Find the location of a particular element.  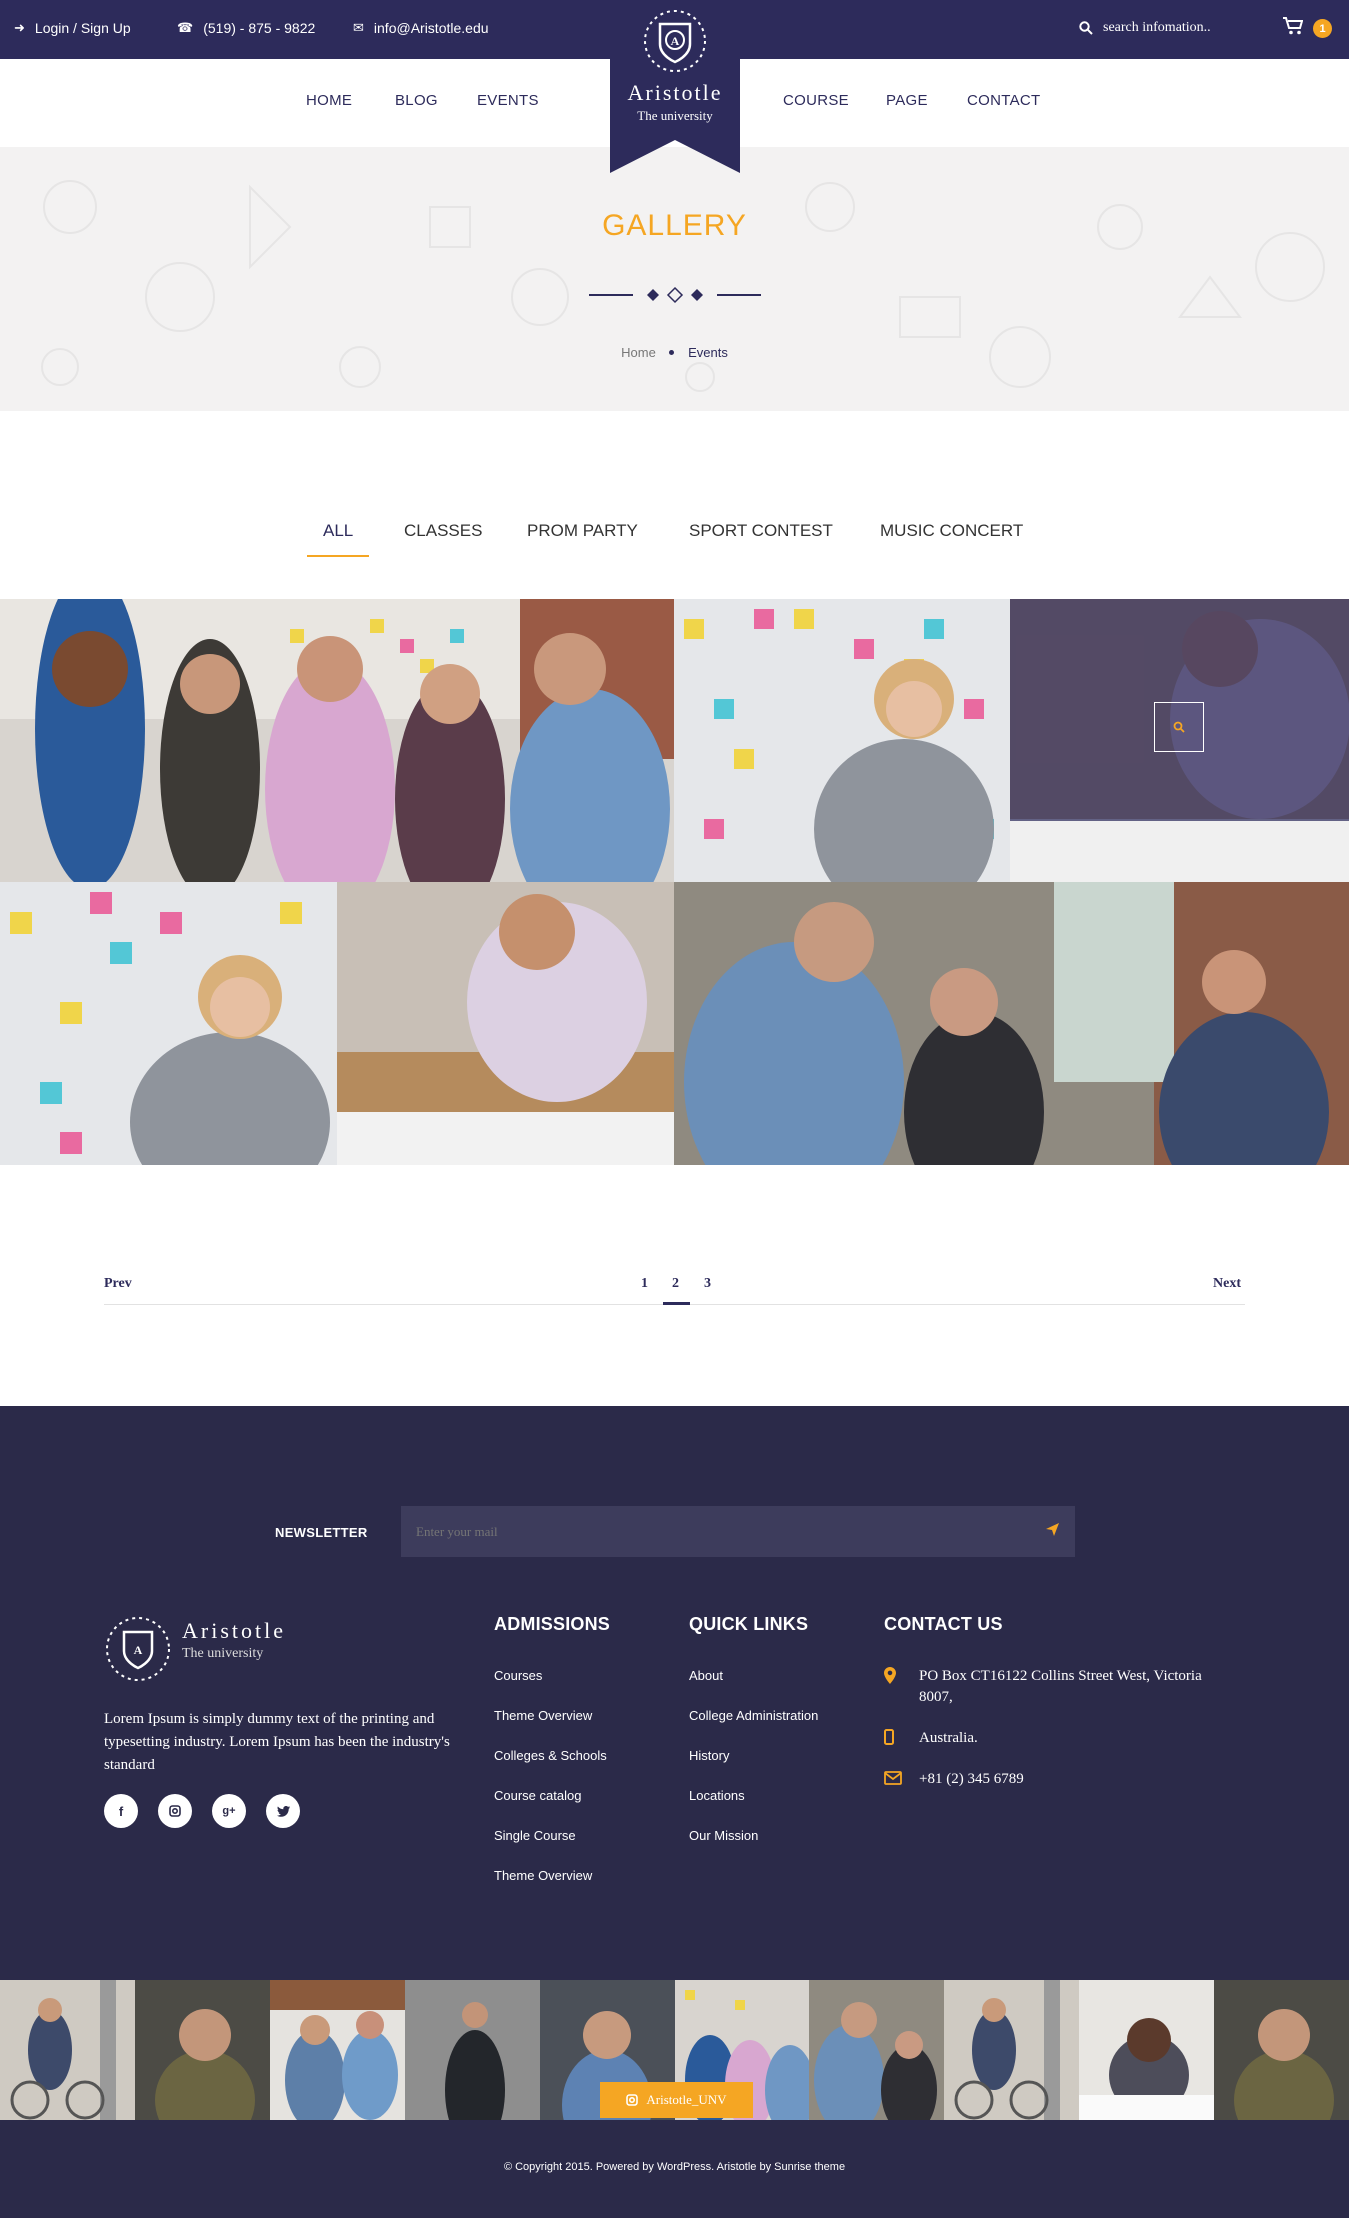

tab-all: ALL is located at coordinates (338, 531).